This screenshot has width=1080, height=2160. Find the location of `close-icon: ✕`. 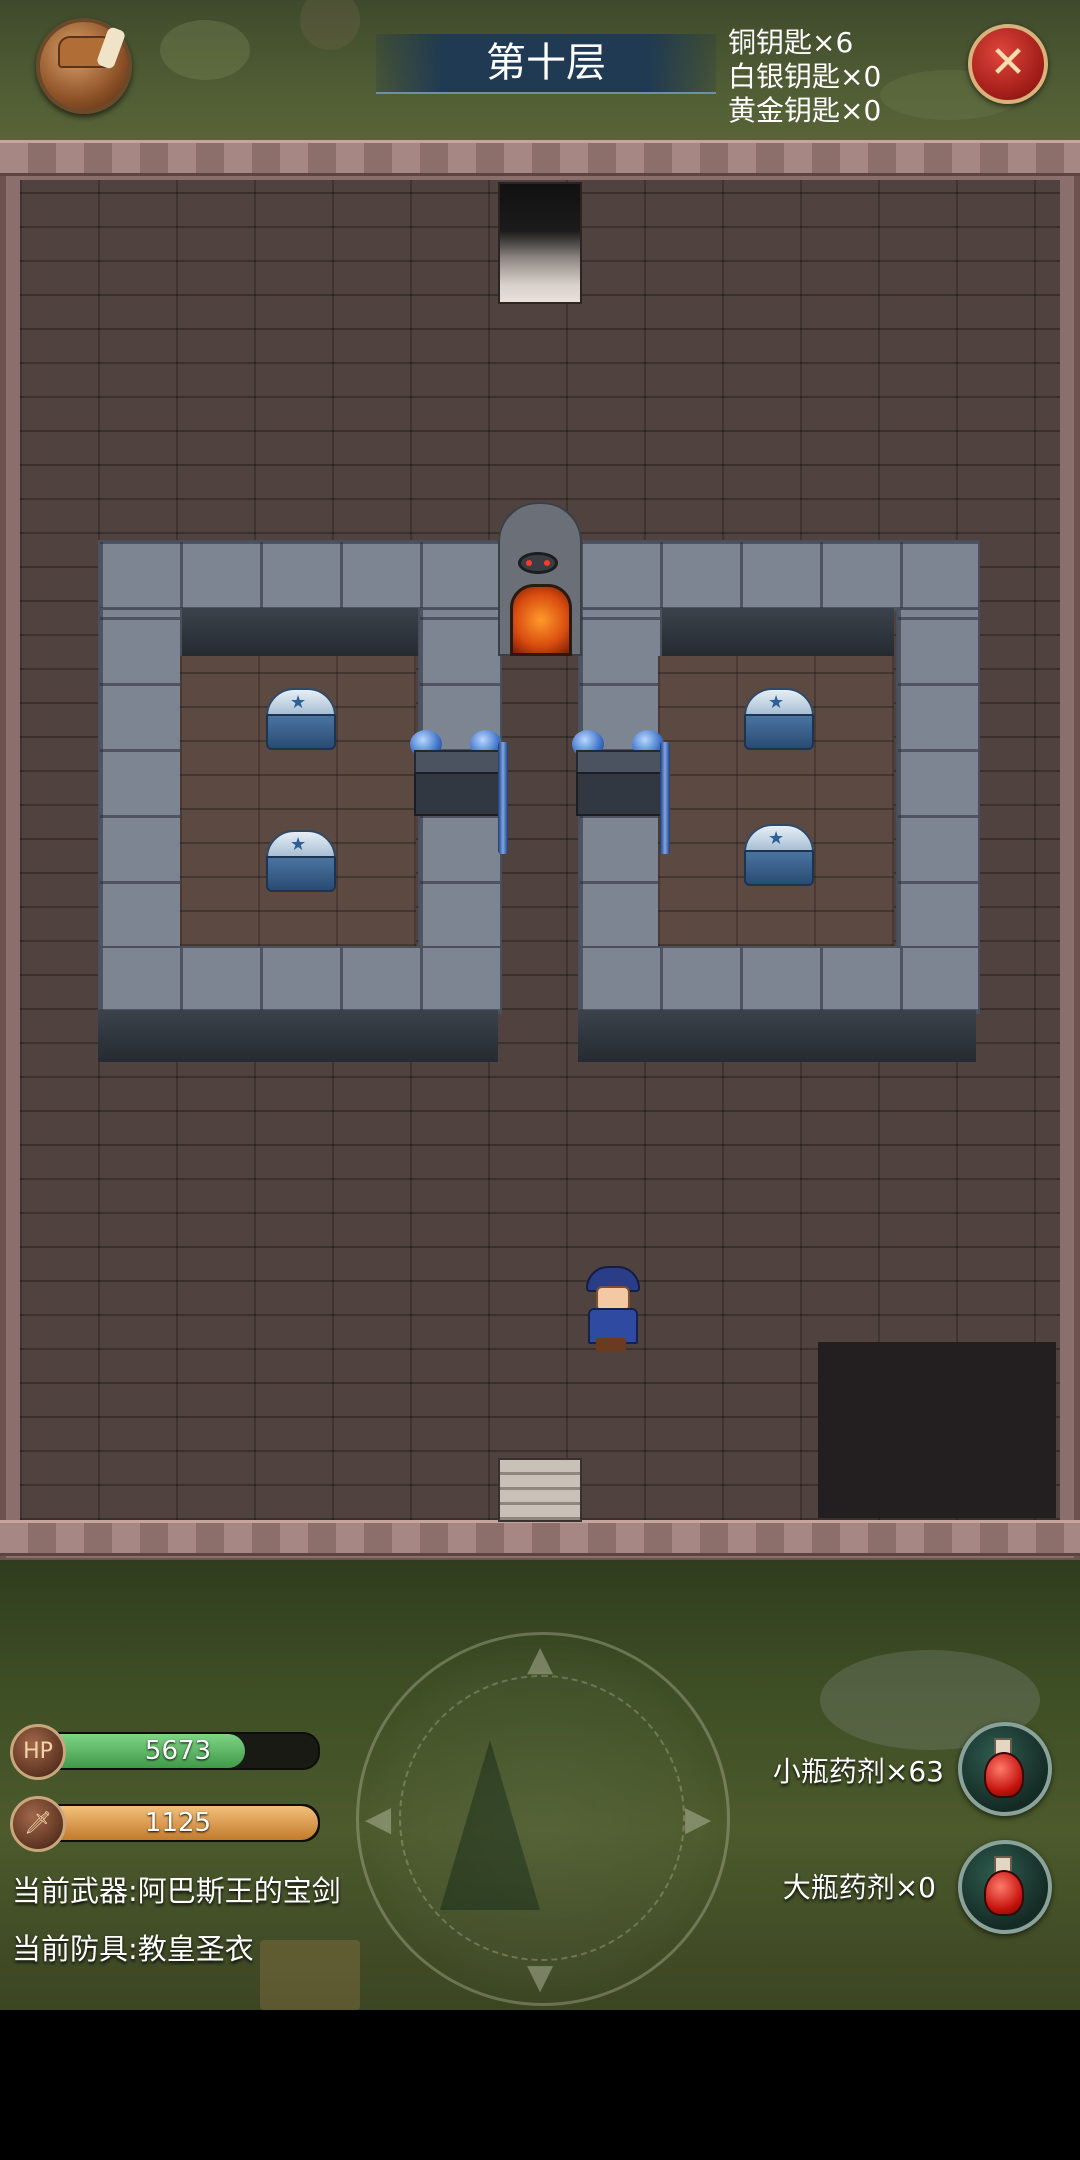

close-icon: ✕ is located at coordinates (1008, 62).